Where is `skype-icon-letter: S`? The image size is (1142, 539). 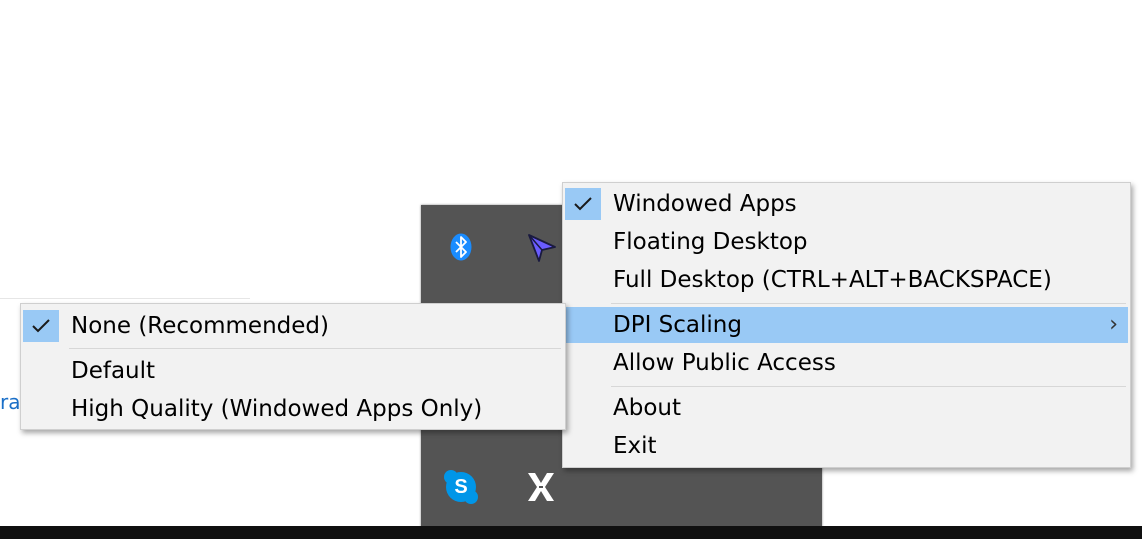 skype-icon-letter: S is located at coordinates (461, 487).